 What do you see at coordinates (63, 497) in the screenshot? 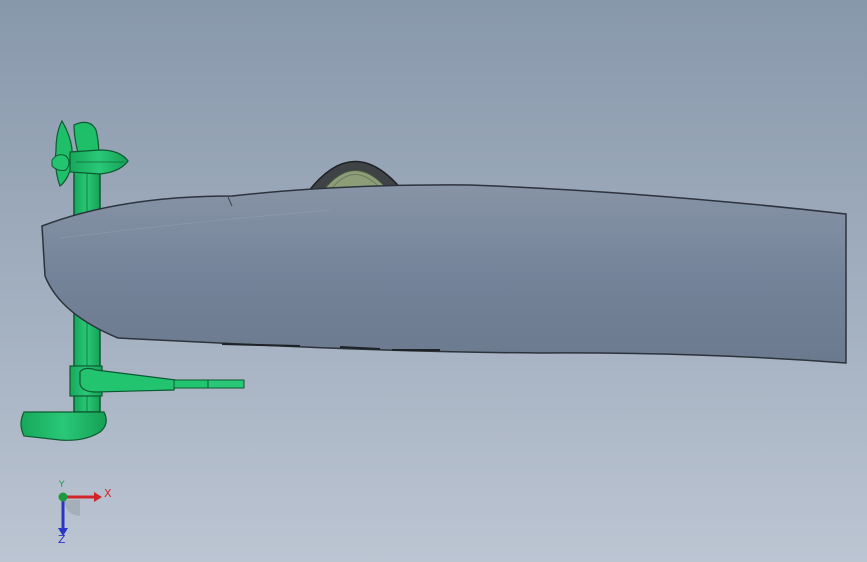
I see `y-axis-dot` at bounding box center [63, 497].